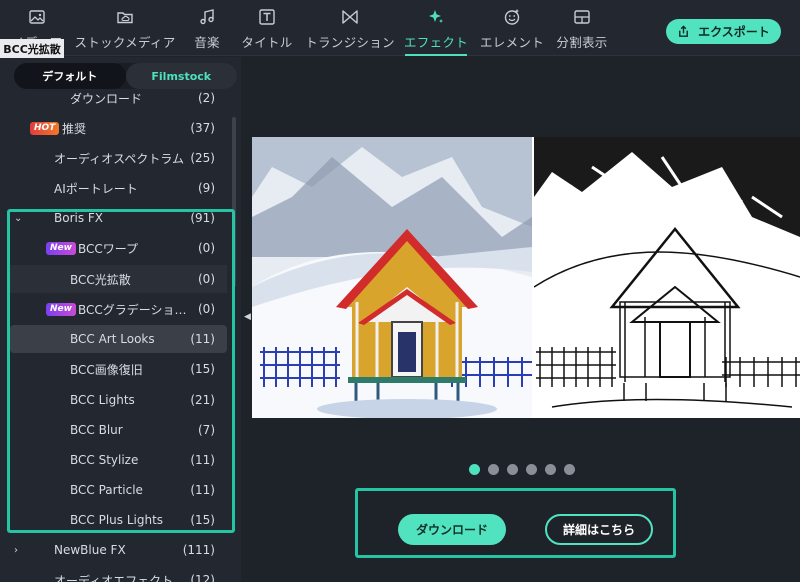  What do you see at coordinates (436, 32) in the screenshot?
I see `tab-effects: エフェクト` at bounding box center [436, 32].